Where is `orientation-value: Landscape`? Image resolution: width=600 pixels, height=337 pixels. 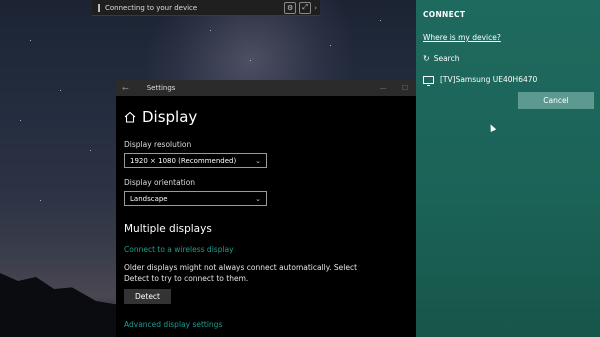
orientation-value: Landscape is located at coordinates (149, 198).